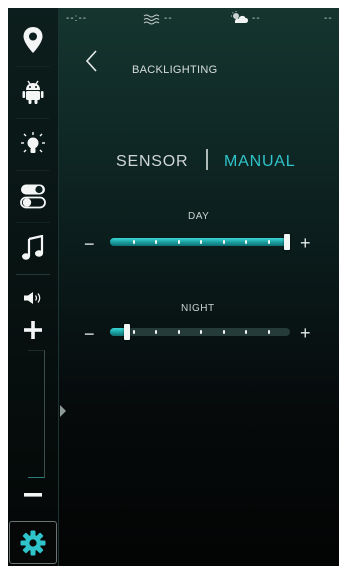 The image size is (345, 568). I want to click on volume-slider, so click(36, 414).